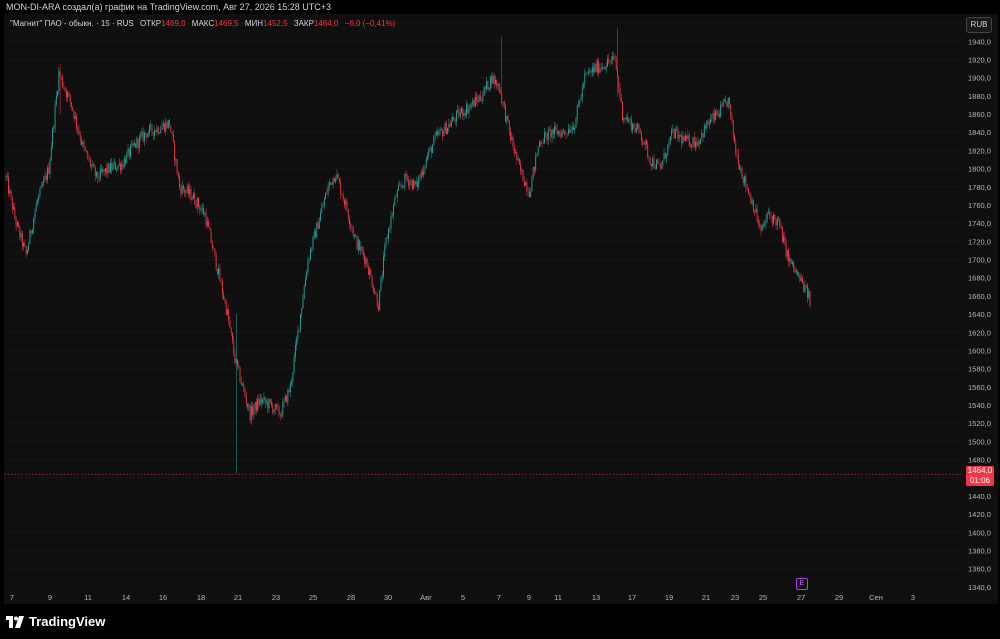 This screenshot has width=1000, height=639. Describe the element at coordinates (801, 597) in the screenshot. I see `x-tick-label: 27` at that location.